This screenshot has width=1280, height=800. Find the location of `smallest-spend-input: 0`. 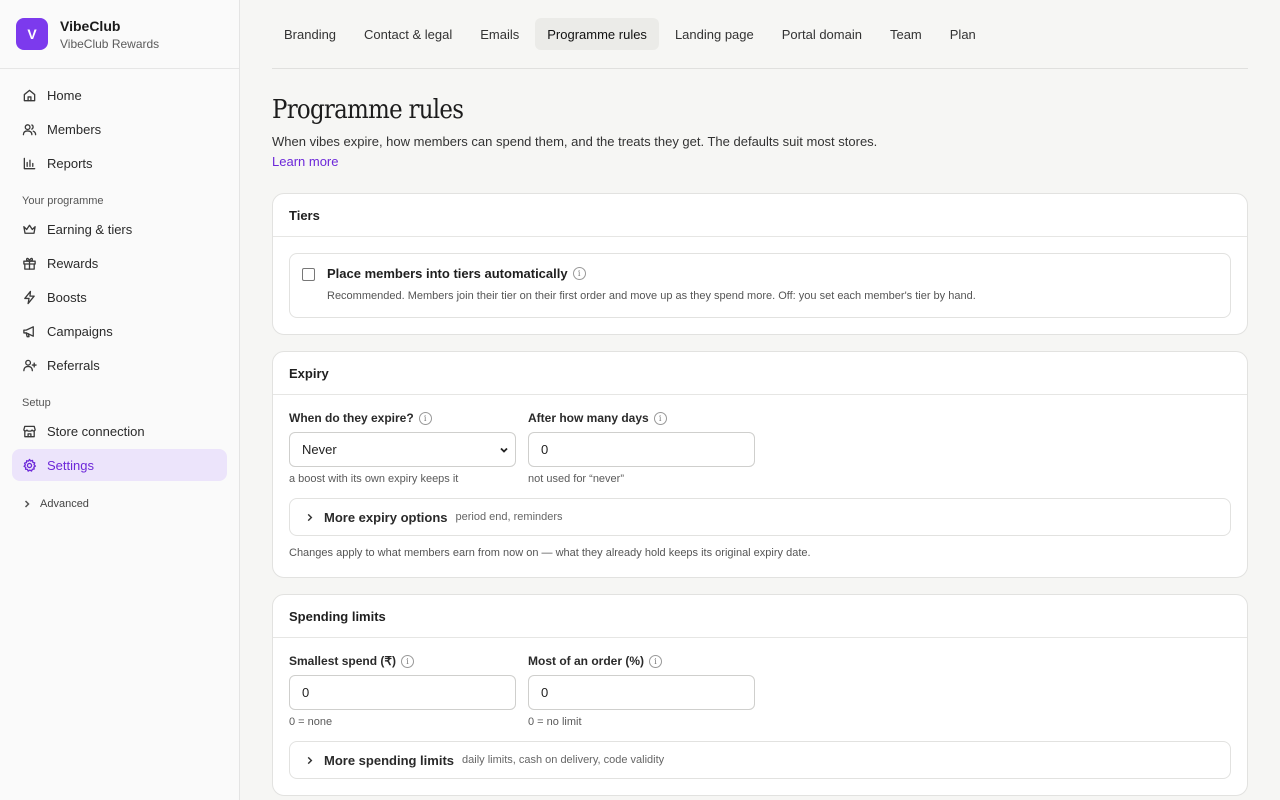

smallest-spend-input: 0 is located at coordinates (402, 692).